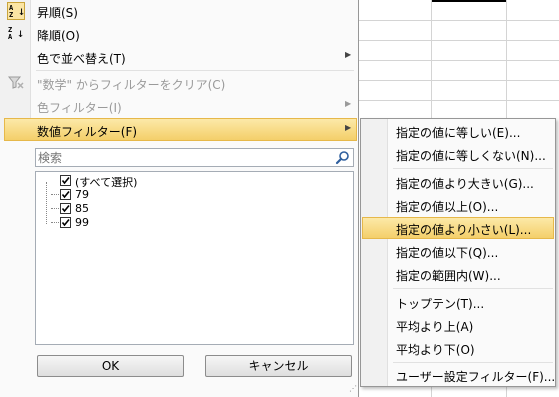 This screenshot has width=559, height=397. I want to click on list-item-label: 79, so click(82, 194).